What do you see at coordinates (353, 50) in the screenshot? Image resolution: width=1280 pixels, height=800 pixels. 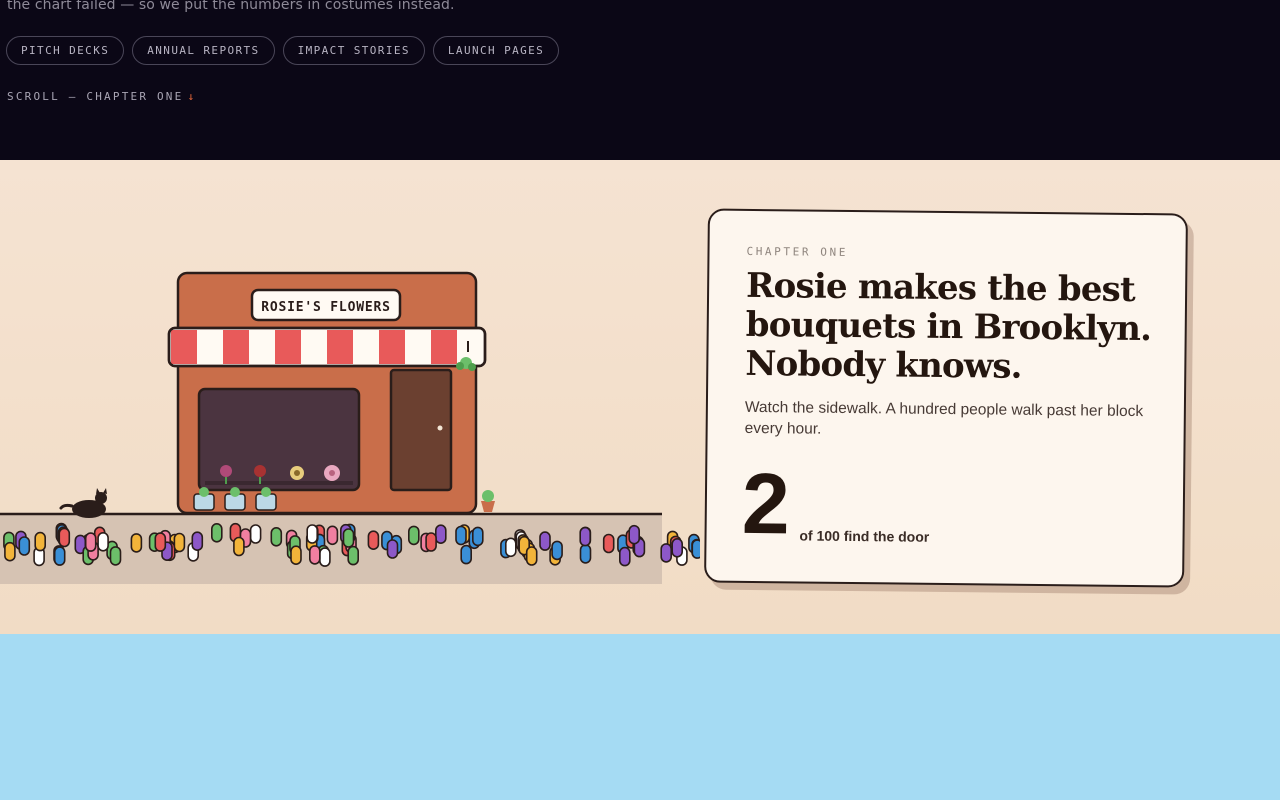 I see `chip-impact-stories: IMPACT STORIES` at bounding box center [353, 50].